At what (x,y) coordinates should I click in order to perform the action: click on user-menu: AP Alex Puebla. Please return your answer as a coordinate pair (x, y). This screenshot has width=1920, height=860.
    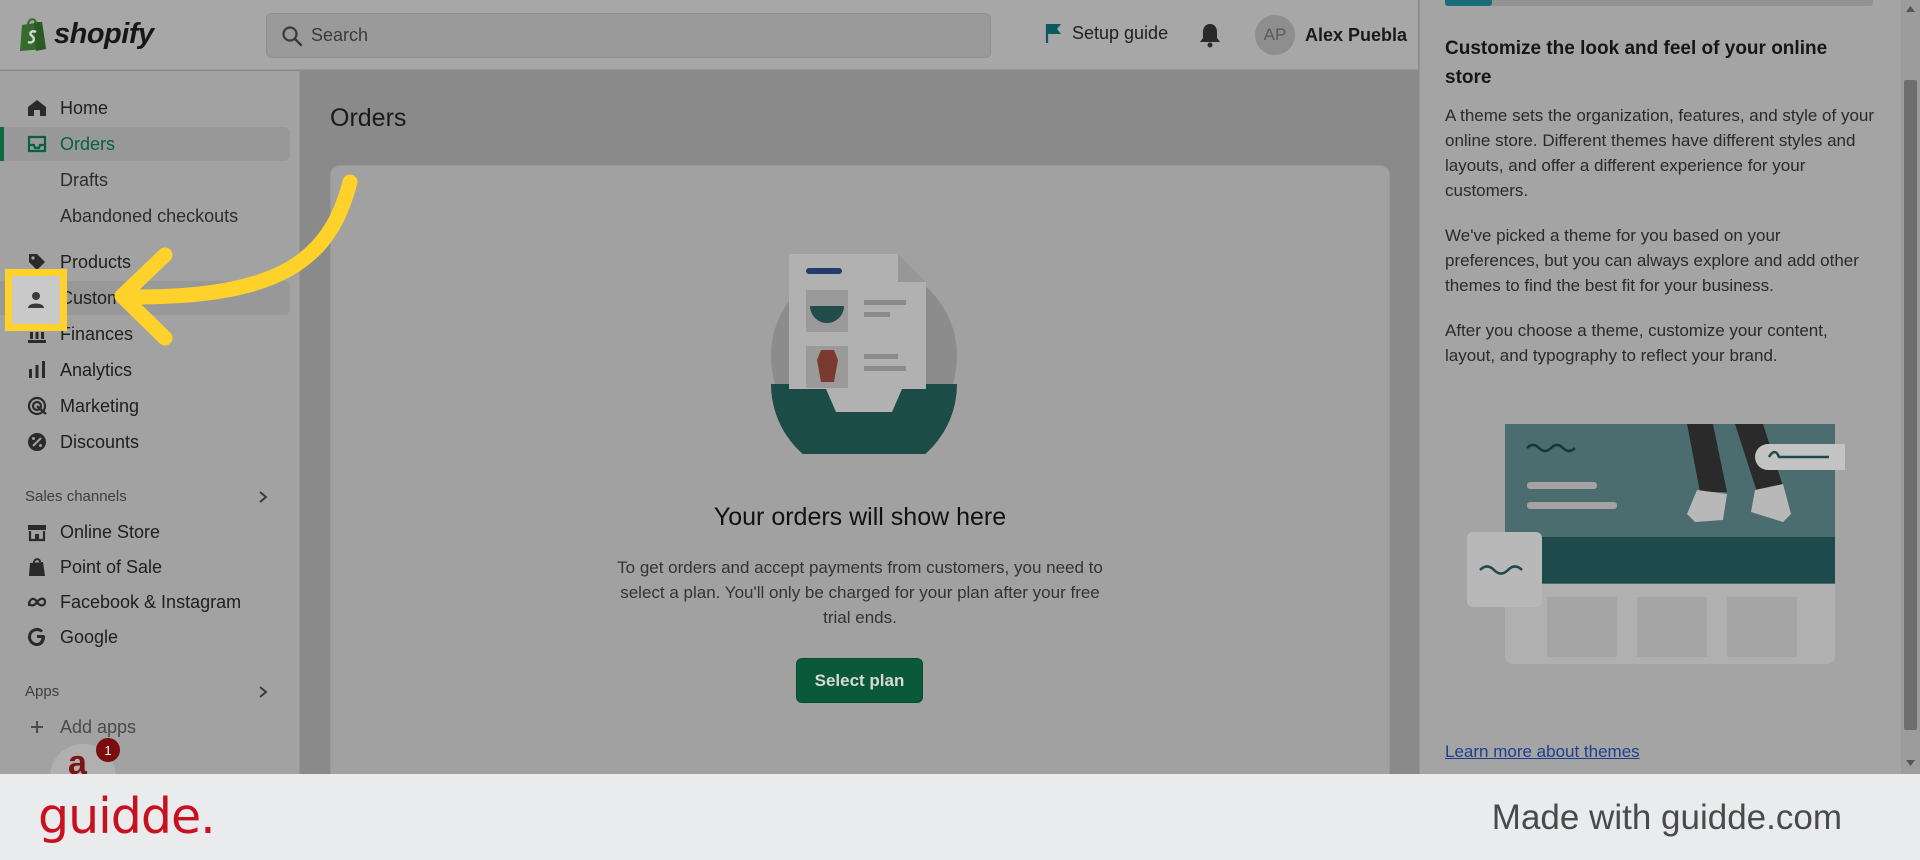
    Looking at the image, I should click on (1331, 35).